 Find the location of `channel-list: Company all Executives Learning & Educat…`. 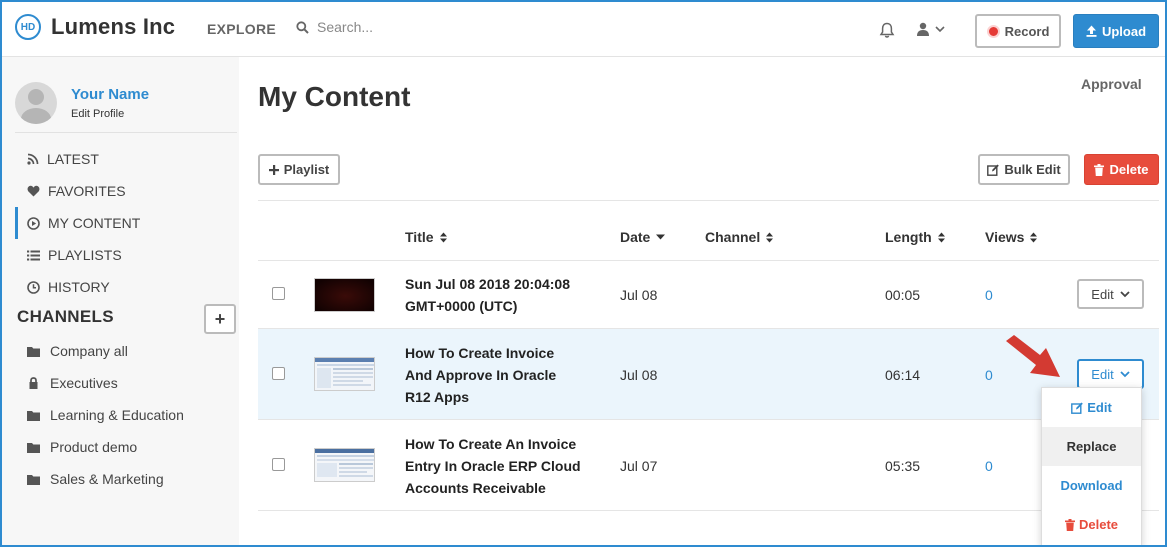

channel-list: Company all Executives Learning & Educat… is located at coordinates (126, 415).